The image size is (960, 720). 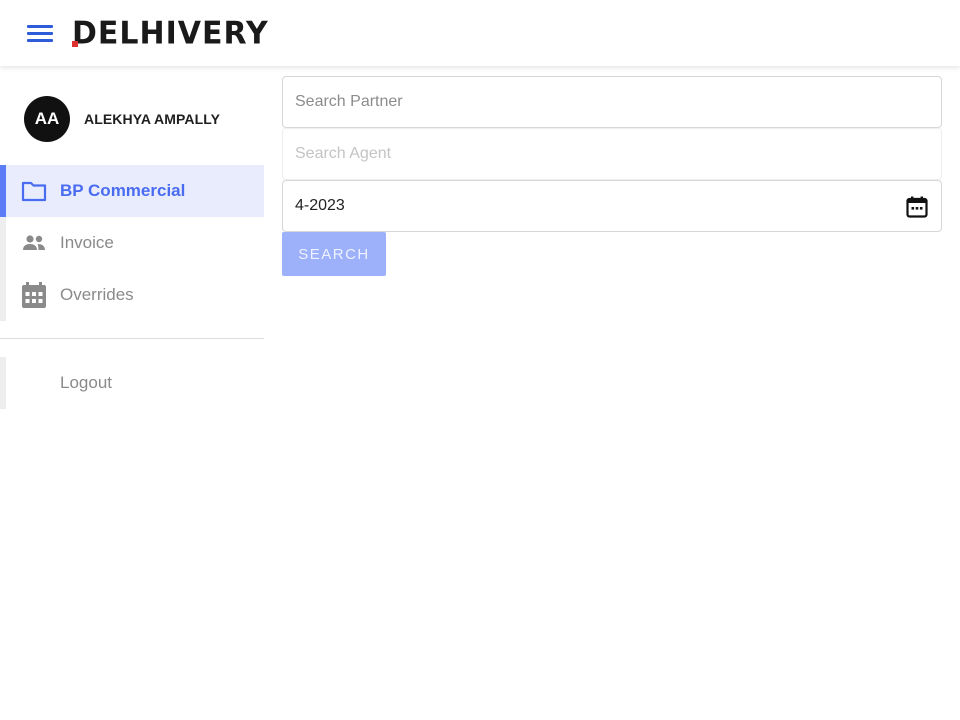 I want to click on month-picker-field, so click(x=612, y=206).